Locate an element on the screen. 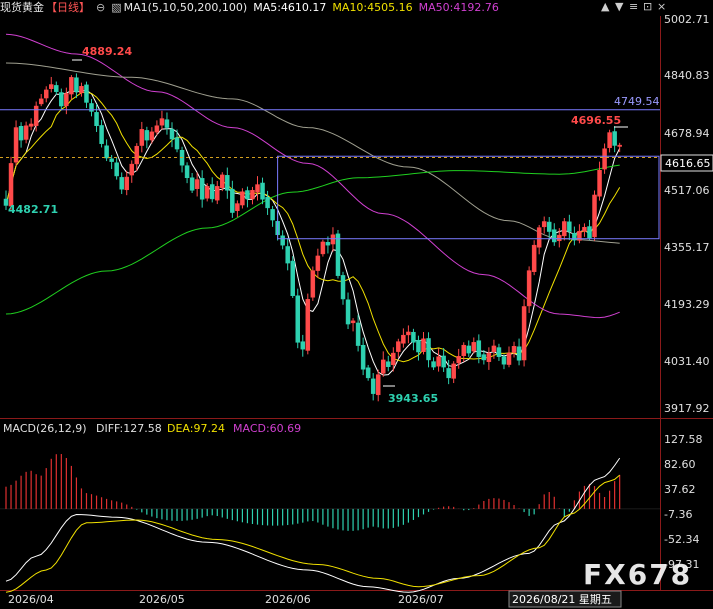 The image size is (713, 609). time-tick: 2026/06 is located at coordinates (288, 599).